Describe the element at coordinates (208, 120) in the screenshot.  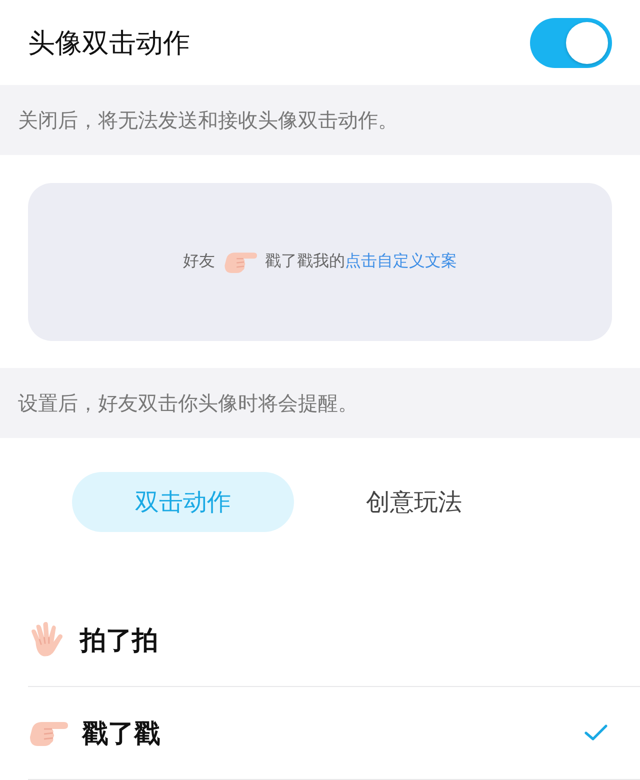
I see `hint-text: 关闭后，将无法发送和接收头像双击动作。` at that location.